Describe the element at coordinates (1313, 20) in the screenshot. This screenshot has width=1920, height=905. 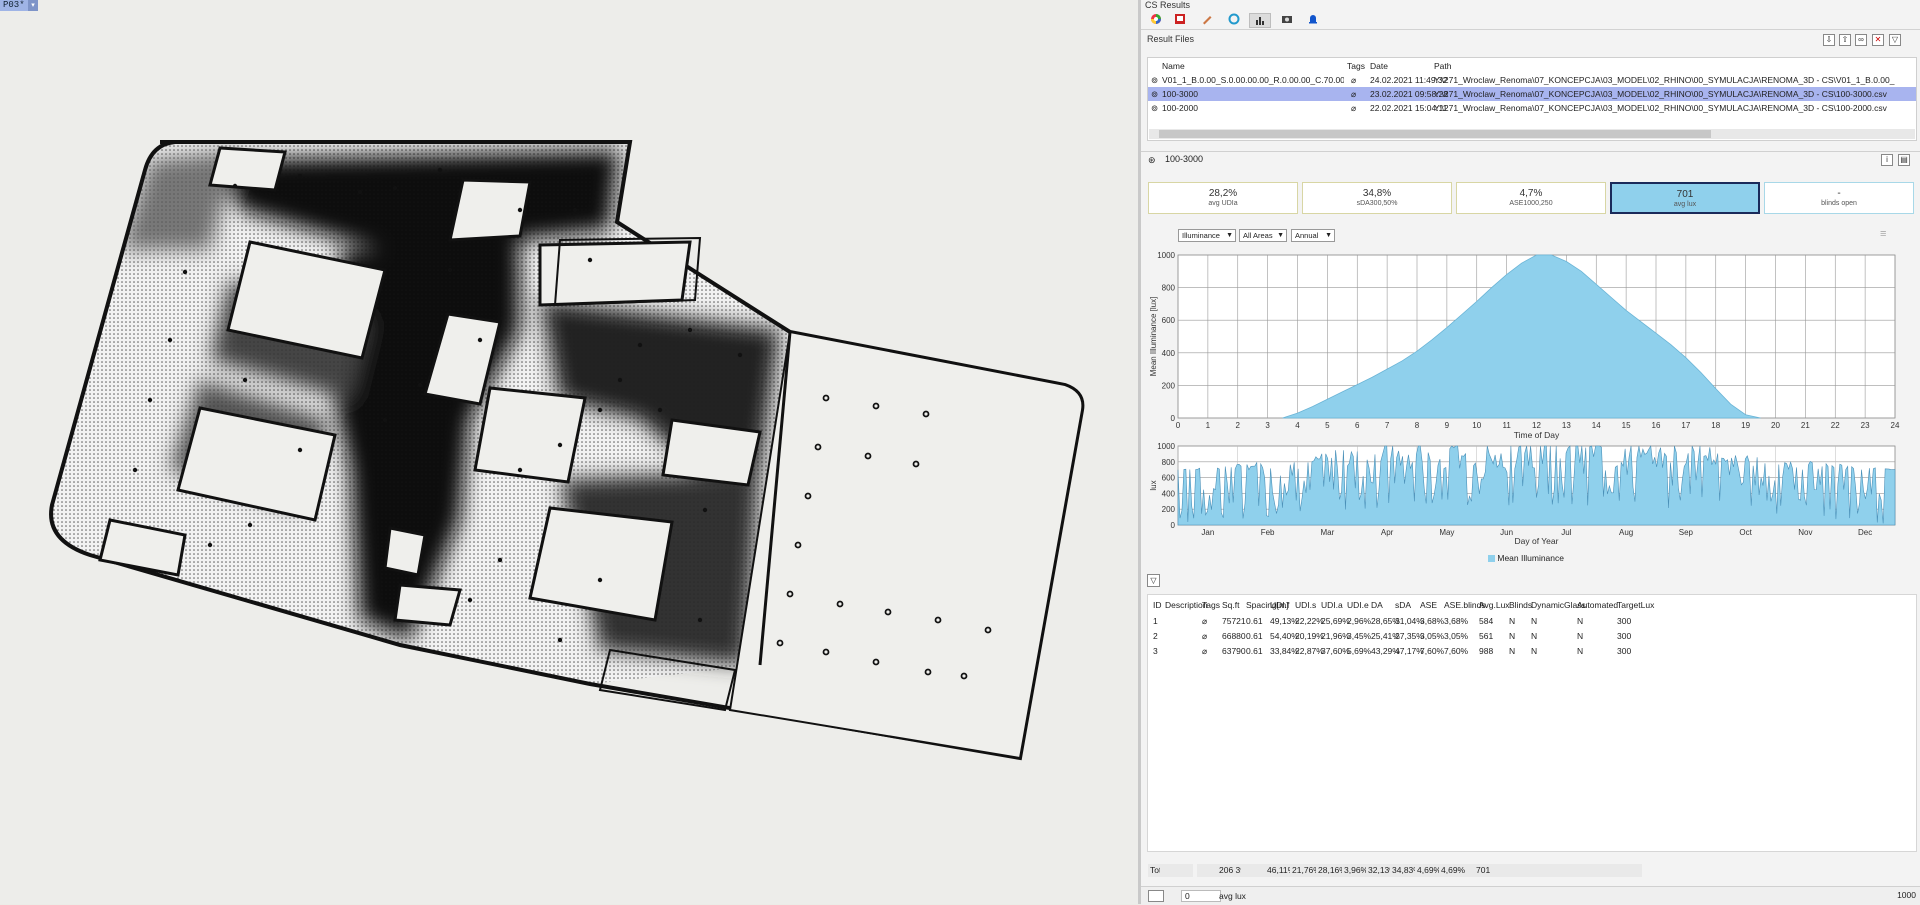
I see `bell-icon` at that location.